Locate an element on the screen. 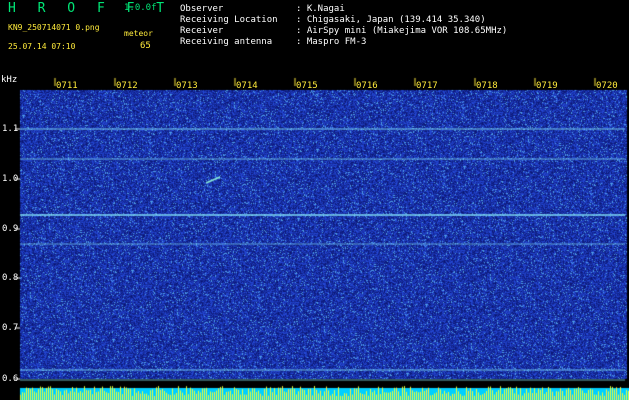 The width and height of the screenshot is (629, 400). info-value-receiver: : AirSpy mini (Miakejima VOR 108.65MHz) is located at coordinates (402, 31).